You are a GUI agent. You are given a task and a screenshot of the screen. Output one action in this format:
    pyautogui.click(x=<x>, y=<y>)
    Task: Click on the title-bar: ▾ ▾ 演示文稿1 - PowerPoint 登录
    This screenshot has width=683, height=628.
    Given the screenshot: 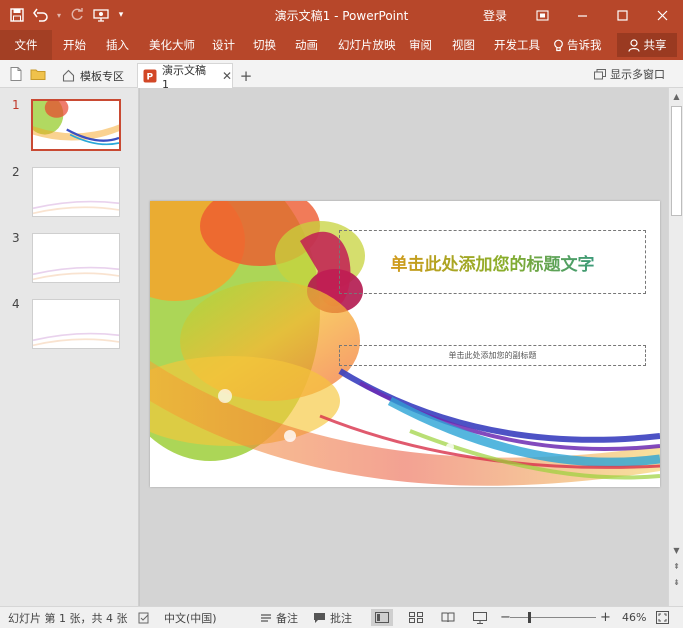 What is the action you would take?
    pyautogui.click(x=341, y=15)
    